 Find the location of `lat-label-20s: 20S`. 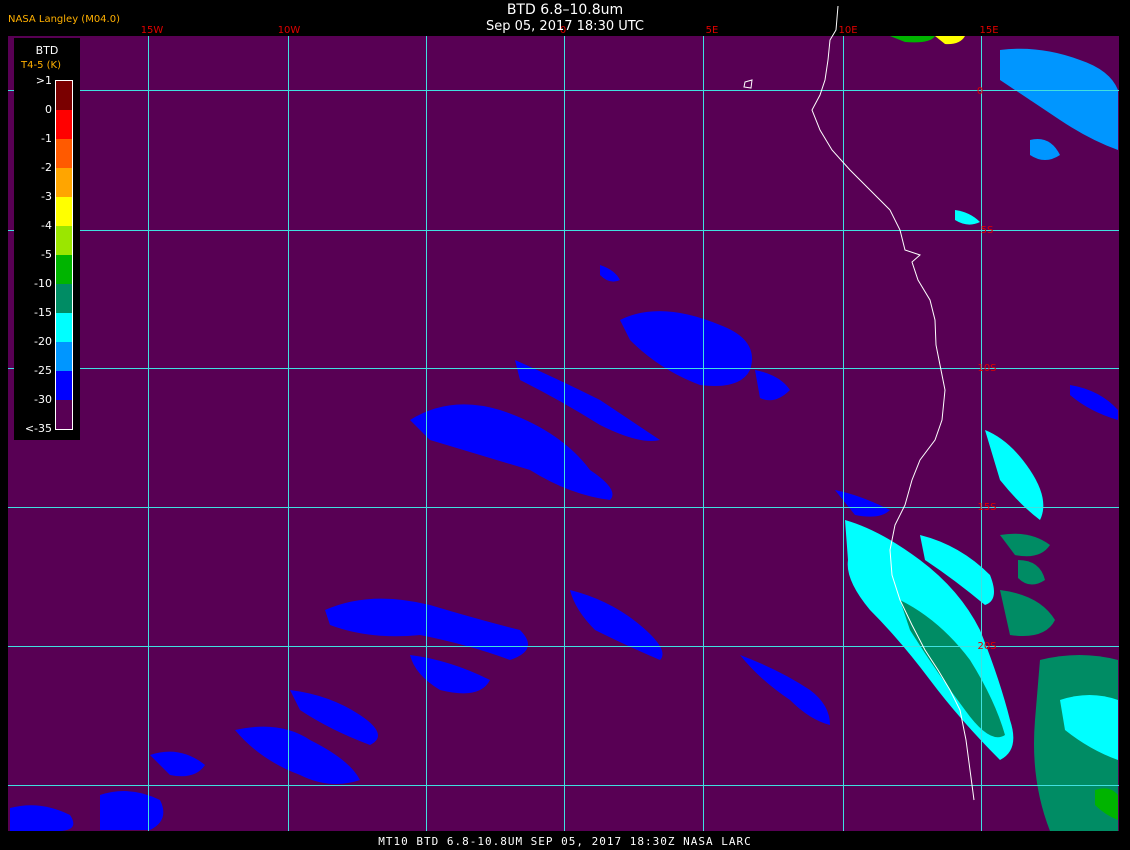

lat-label-20s: 20S is located at coordinates (986, 646).